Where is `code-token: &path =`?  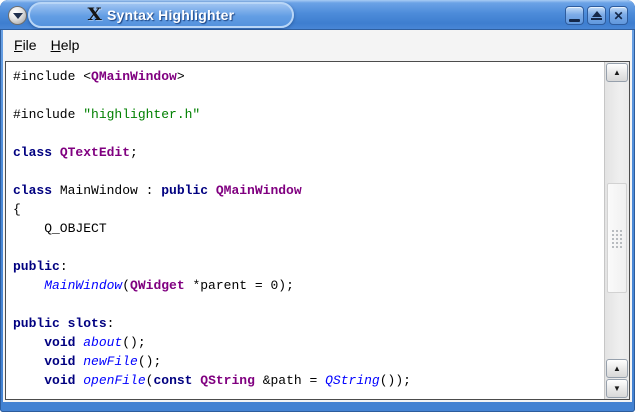 code-token: &path = is located at coordinates (290, 380).